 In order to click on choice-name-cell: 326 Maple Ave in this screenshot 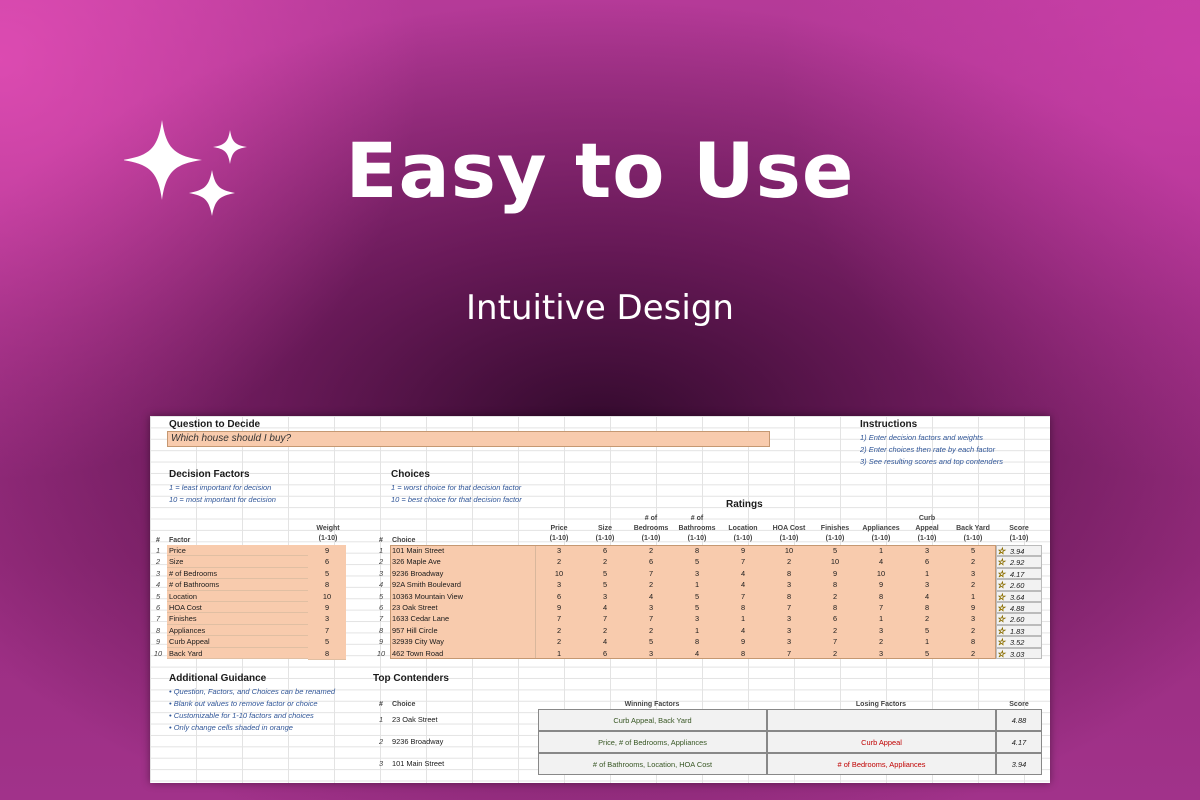, I will do `click(463, 562)`.